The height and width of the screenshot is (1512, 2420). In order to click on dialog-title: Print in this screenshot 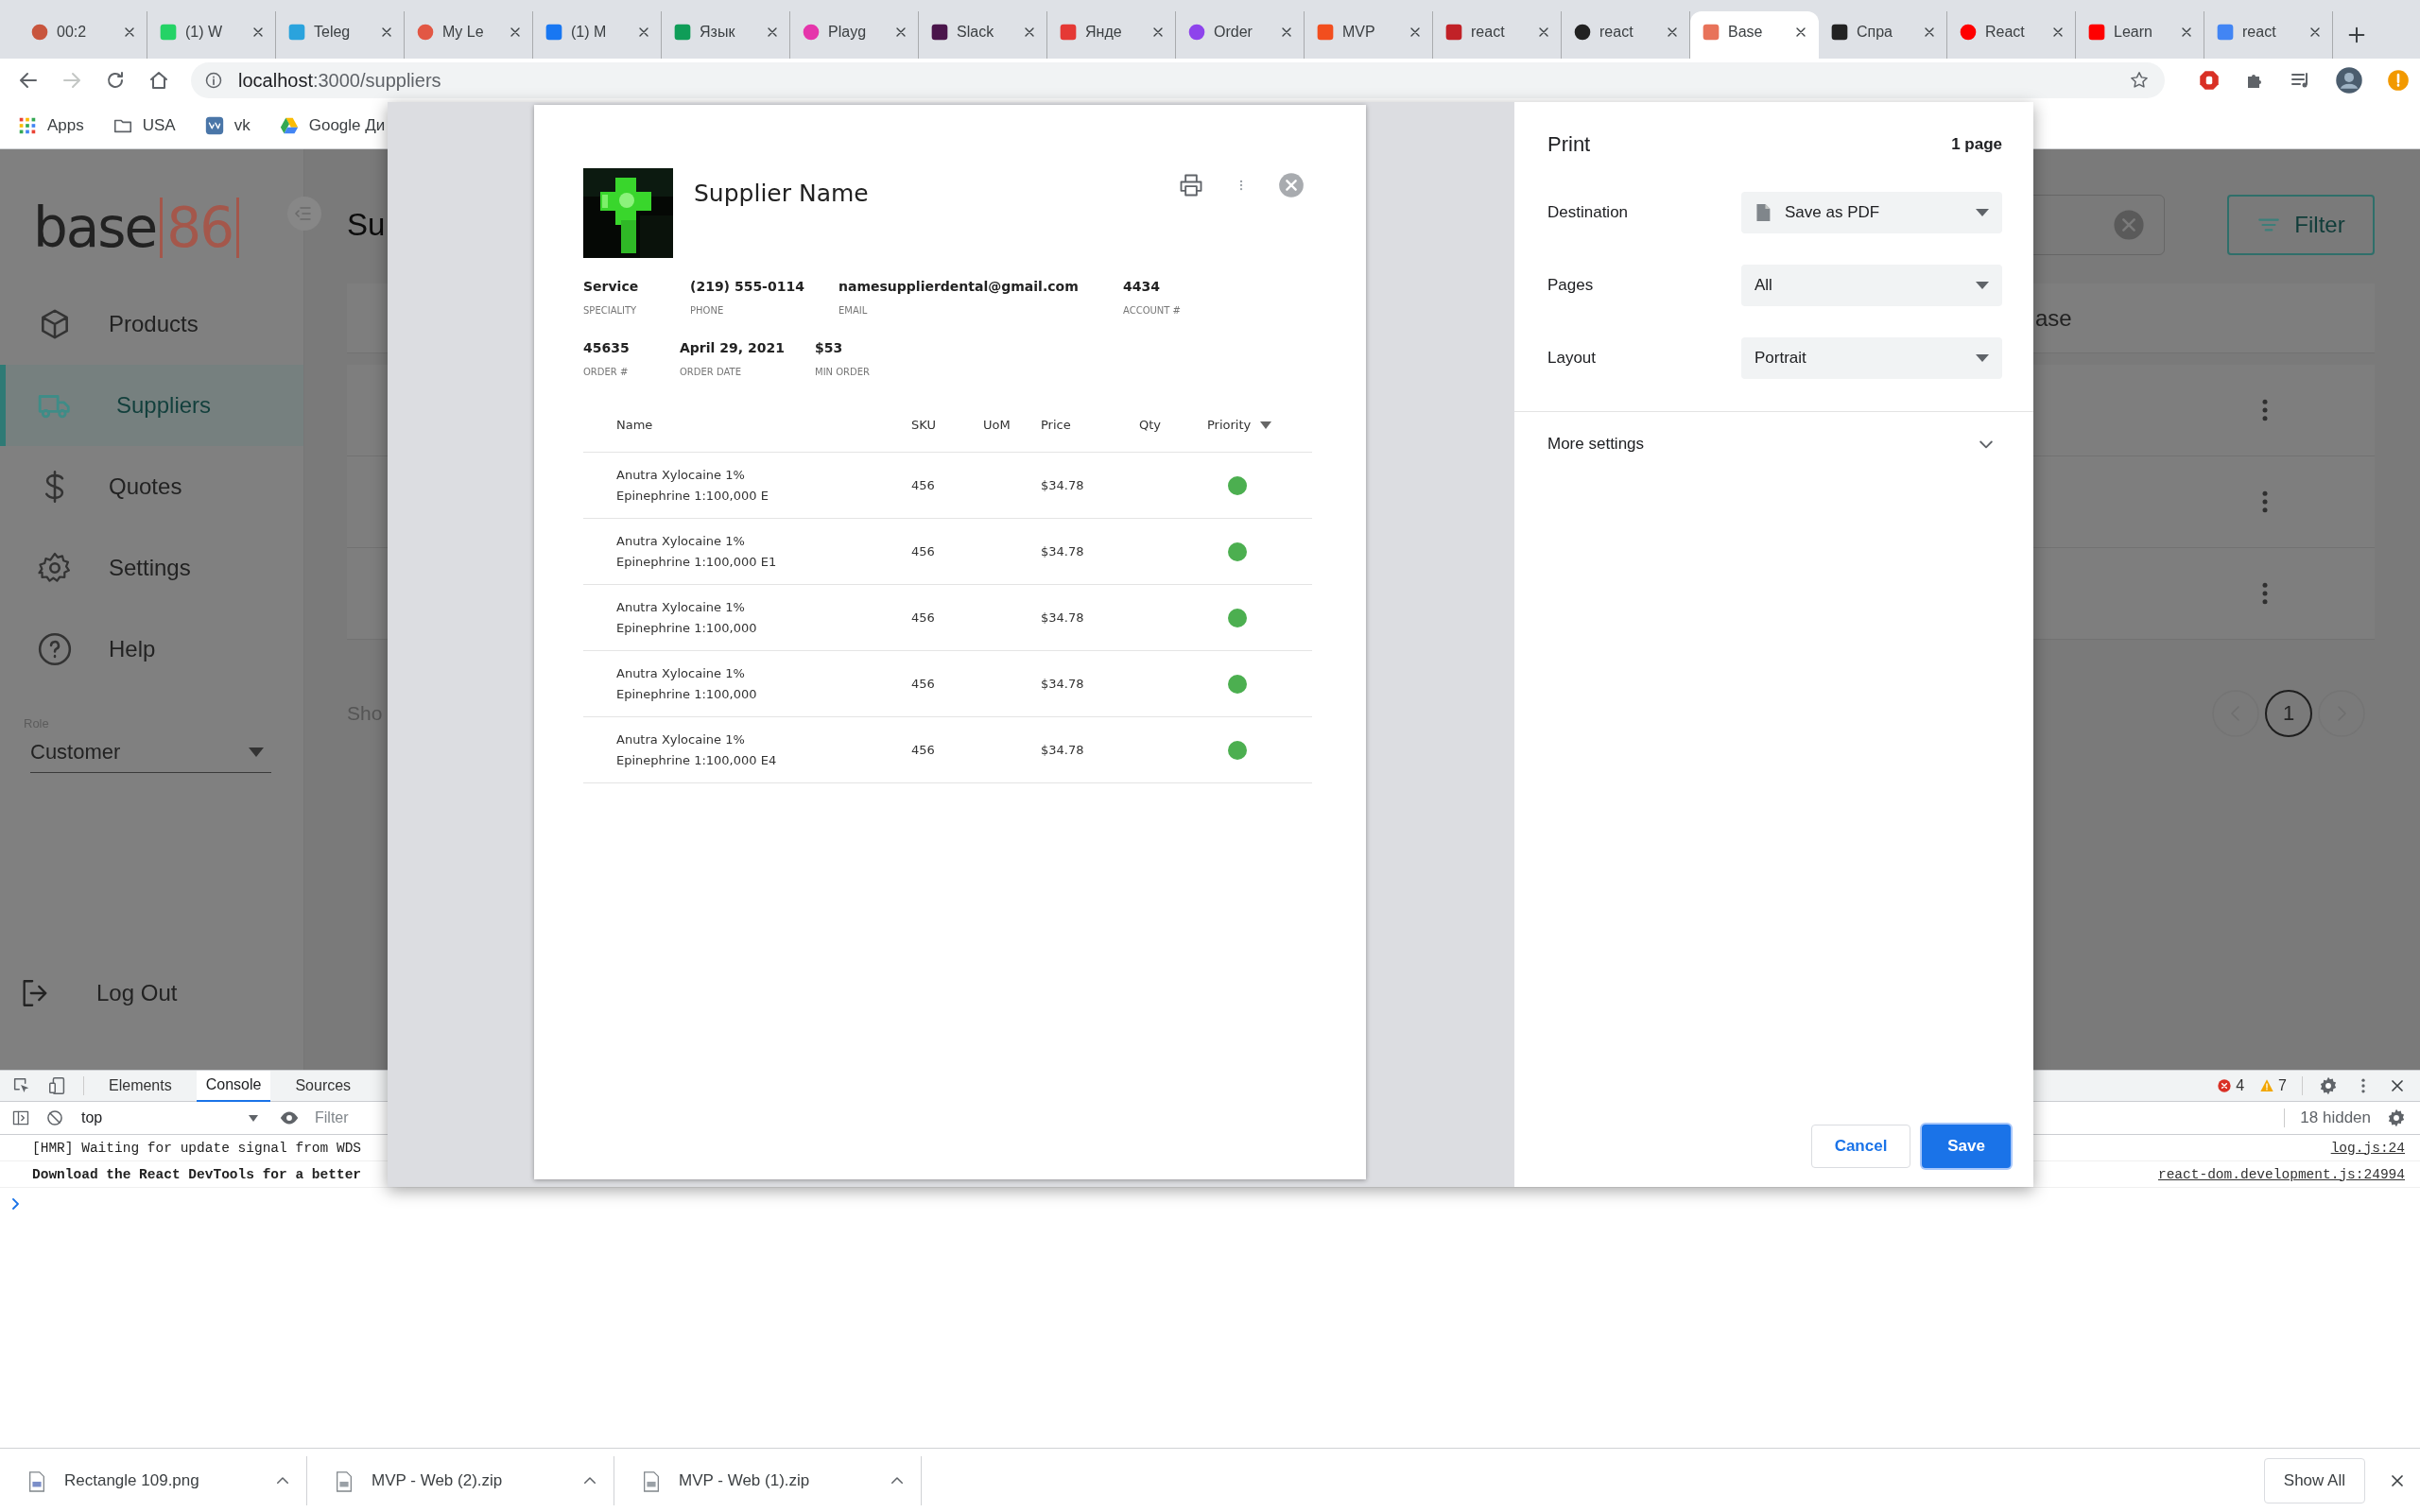, I will do `click(1569, 144)`.